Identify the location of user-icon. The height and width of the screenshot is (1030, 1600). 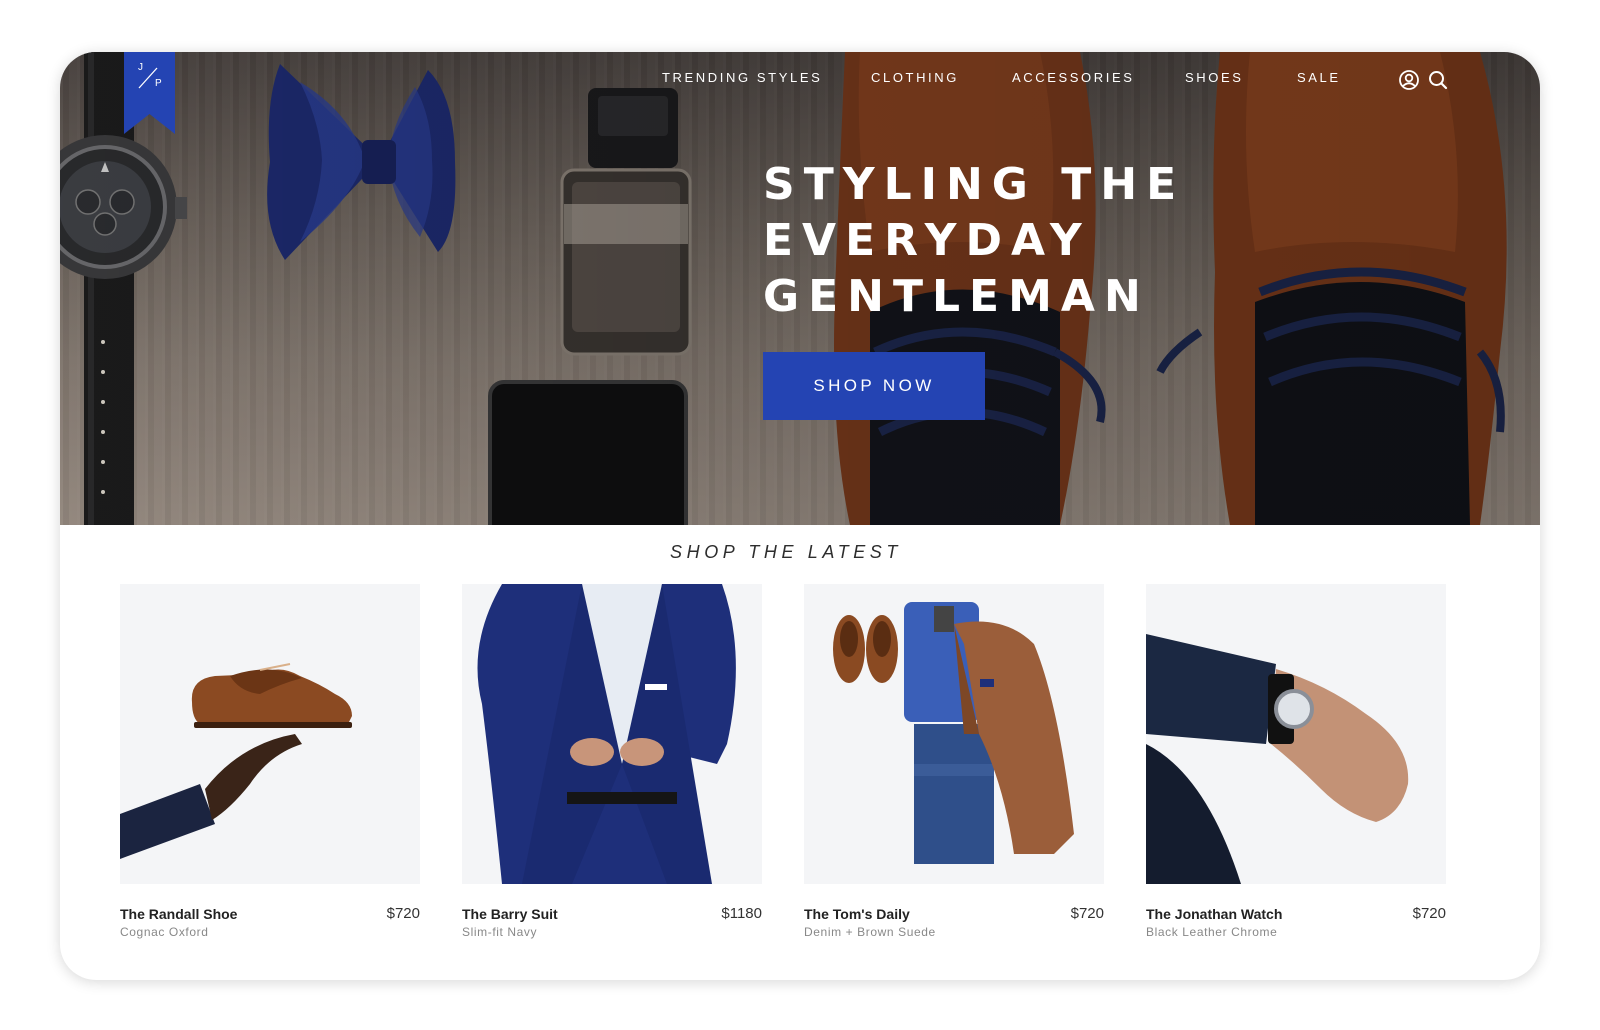
(1409, 80).